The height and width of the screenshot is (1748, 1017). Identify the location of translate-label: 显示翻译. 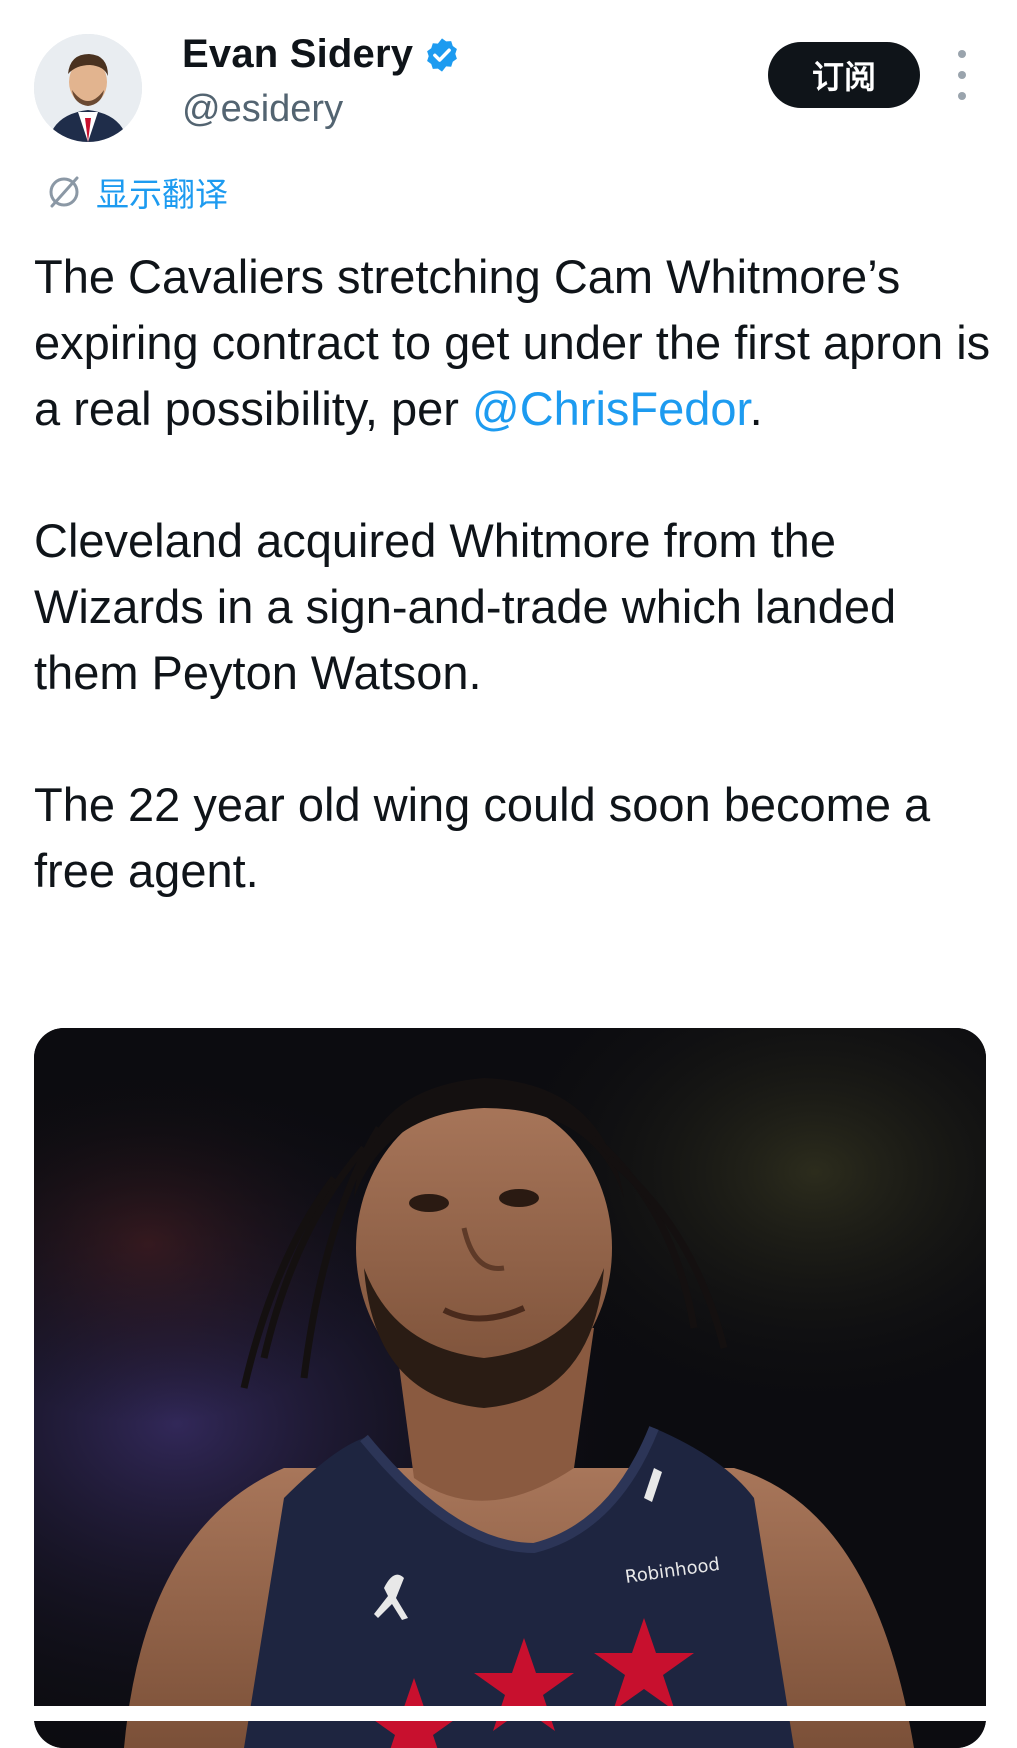
(162, 194).